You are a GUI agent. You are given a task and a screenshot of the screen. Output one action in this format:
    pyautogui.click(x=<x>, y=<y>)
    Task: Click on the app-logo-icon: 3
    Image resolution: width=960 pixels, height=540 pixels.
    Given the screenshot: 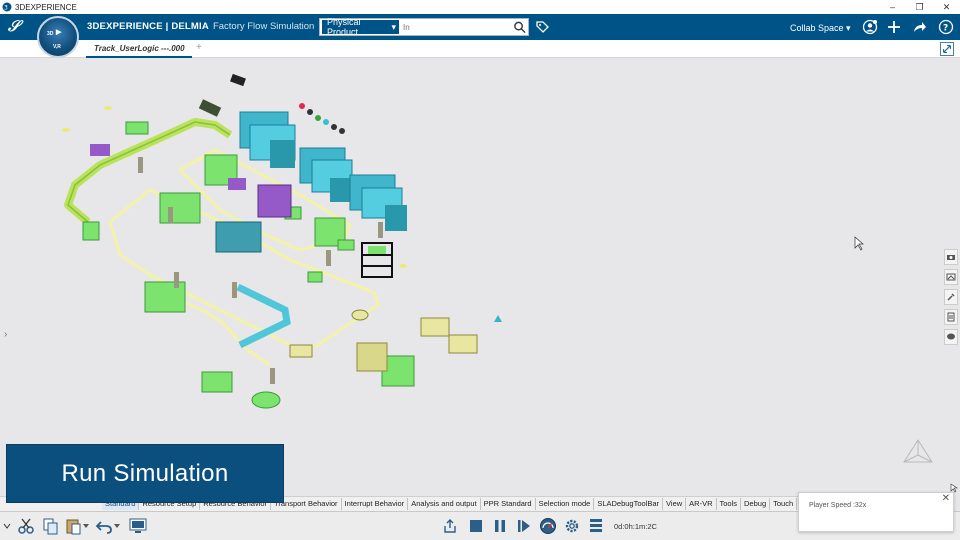 What is the action you would take?
    pyautogui.click(x=7, y=7)
    